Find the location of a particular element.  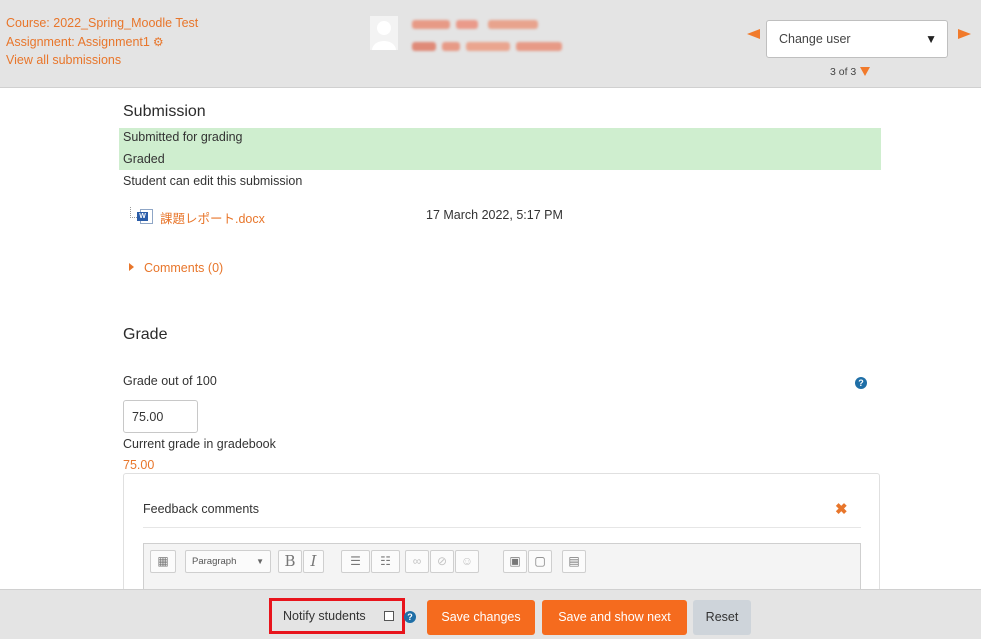

grade-label: Grade out of 100 is located at coordinates (170, 381).